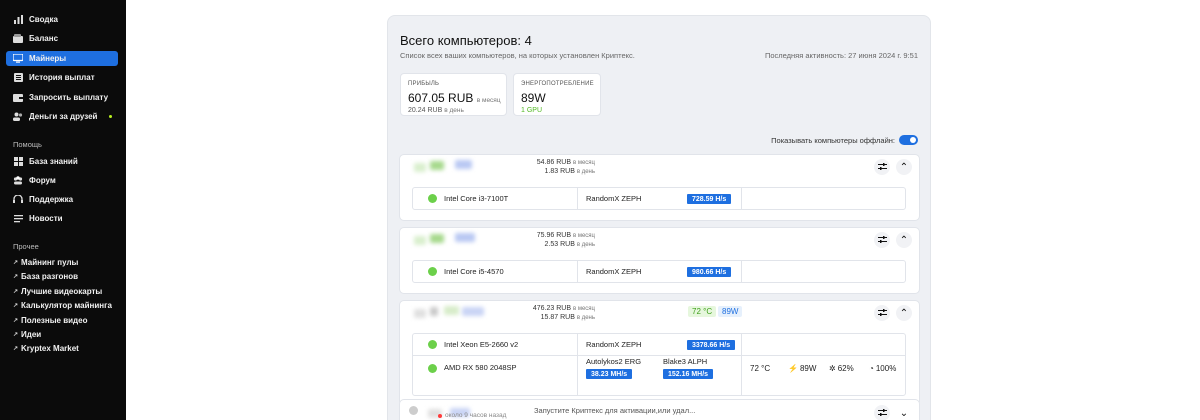  What do you see at coordinates (609, 374) in the screenshot?
I see `hashrate-badge: 38.23 MH/s` at bounding box center [609, 374].